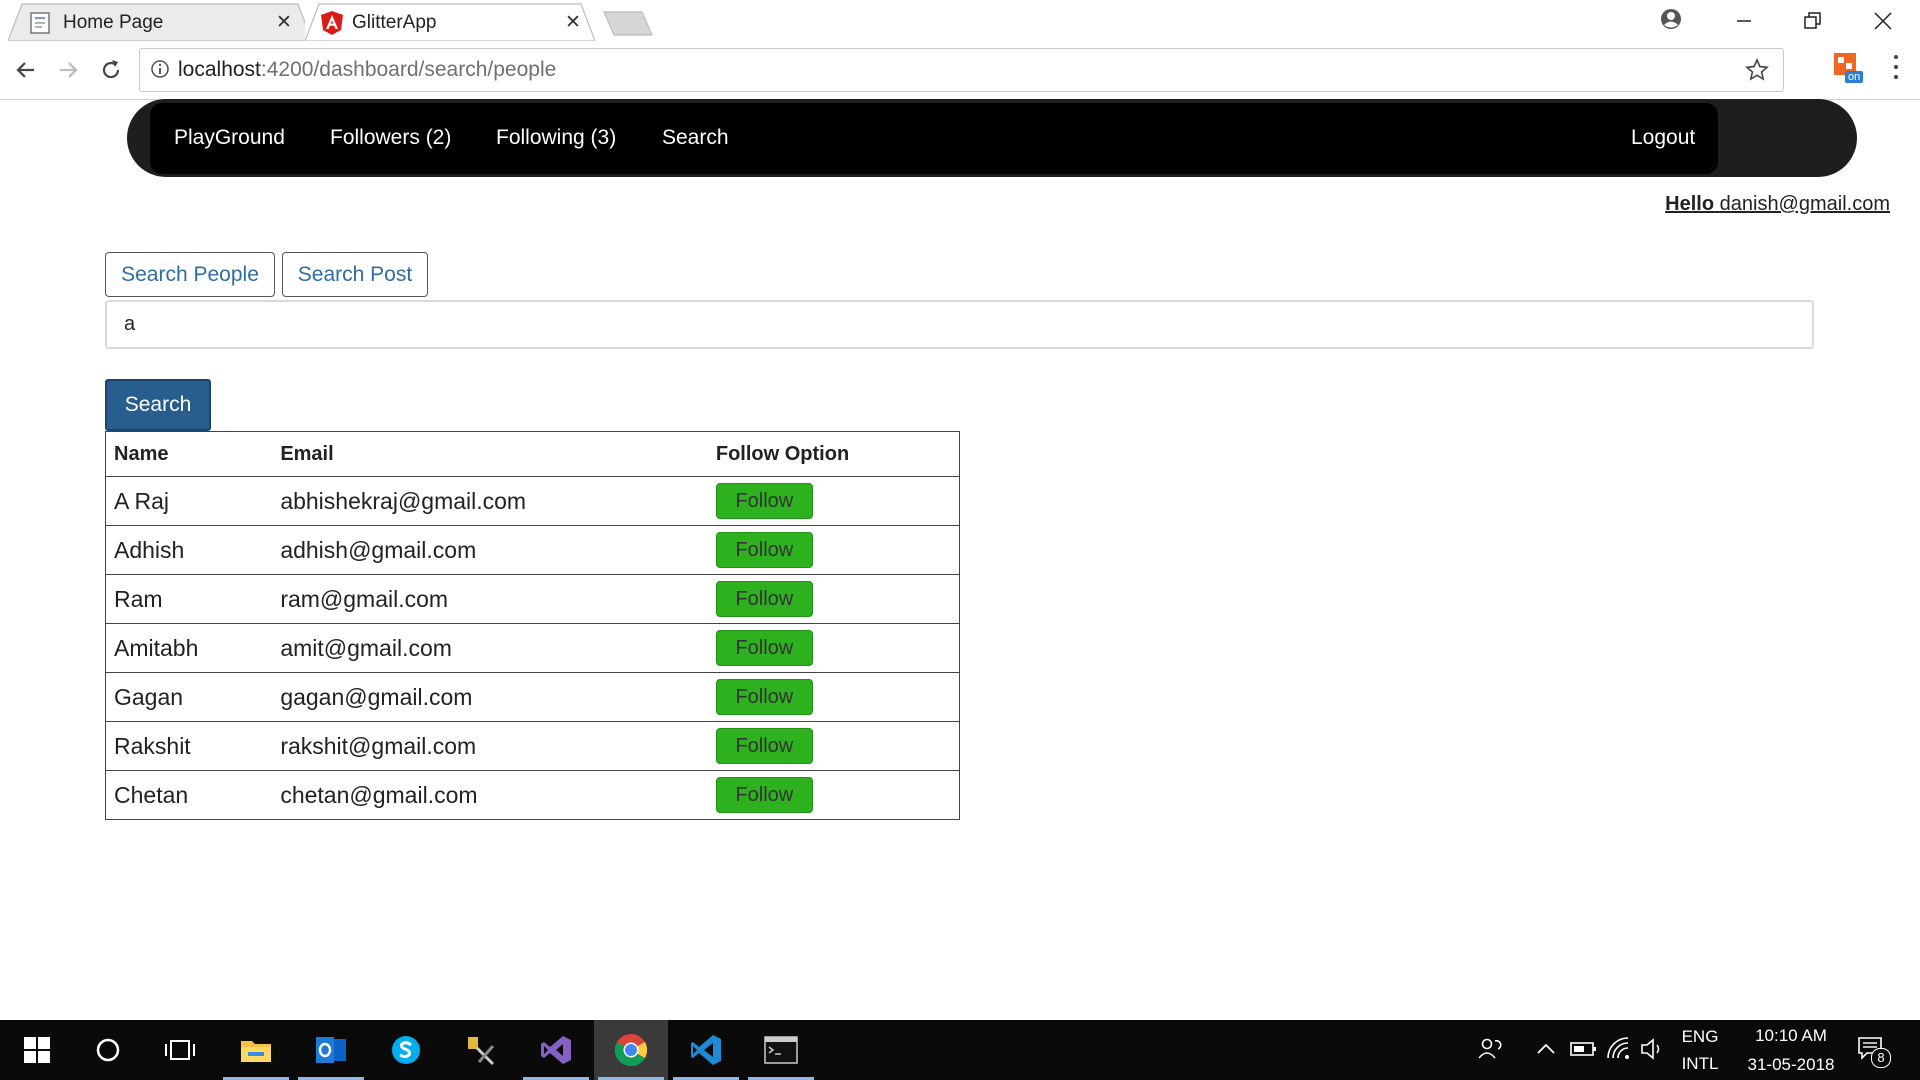 This screenshot has width=1920, height=1080. I want to click on page-icon, so click(40, 23).